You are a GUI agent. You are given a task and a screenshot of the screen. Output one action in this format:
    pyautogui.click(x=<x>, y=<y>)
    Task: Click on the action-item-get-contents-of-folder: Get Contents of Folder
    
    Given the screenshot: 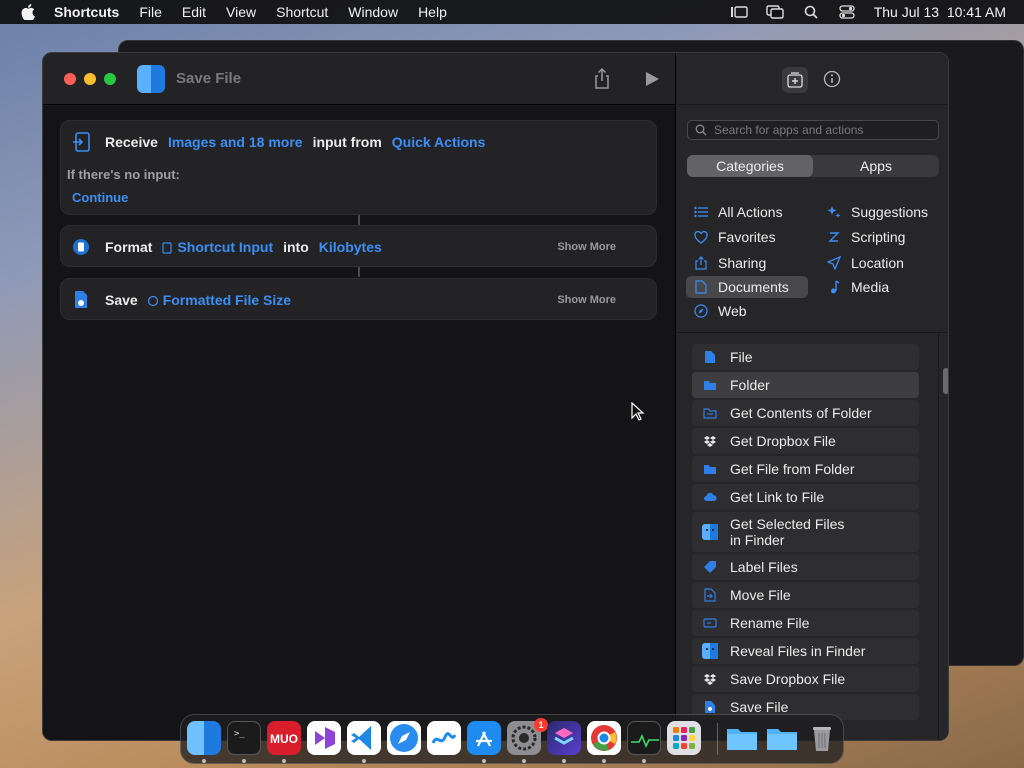 What is the action you would take?
    pyautogui.click(x=805, y=413)
    